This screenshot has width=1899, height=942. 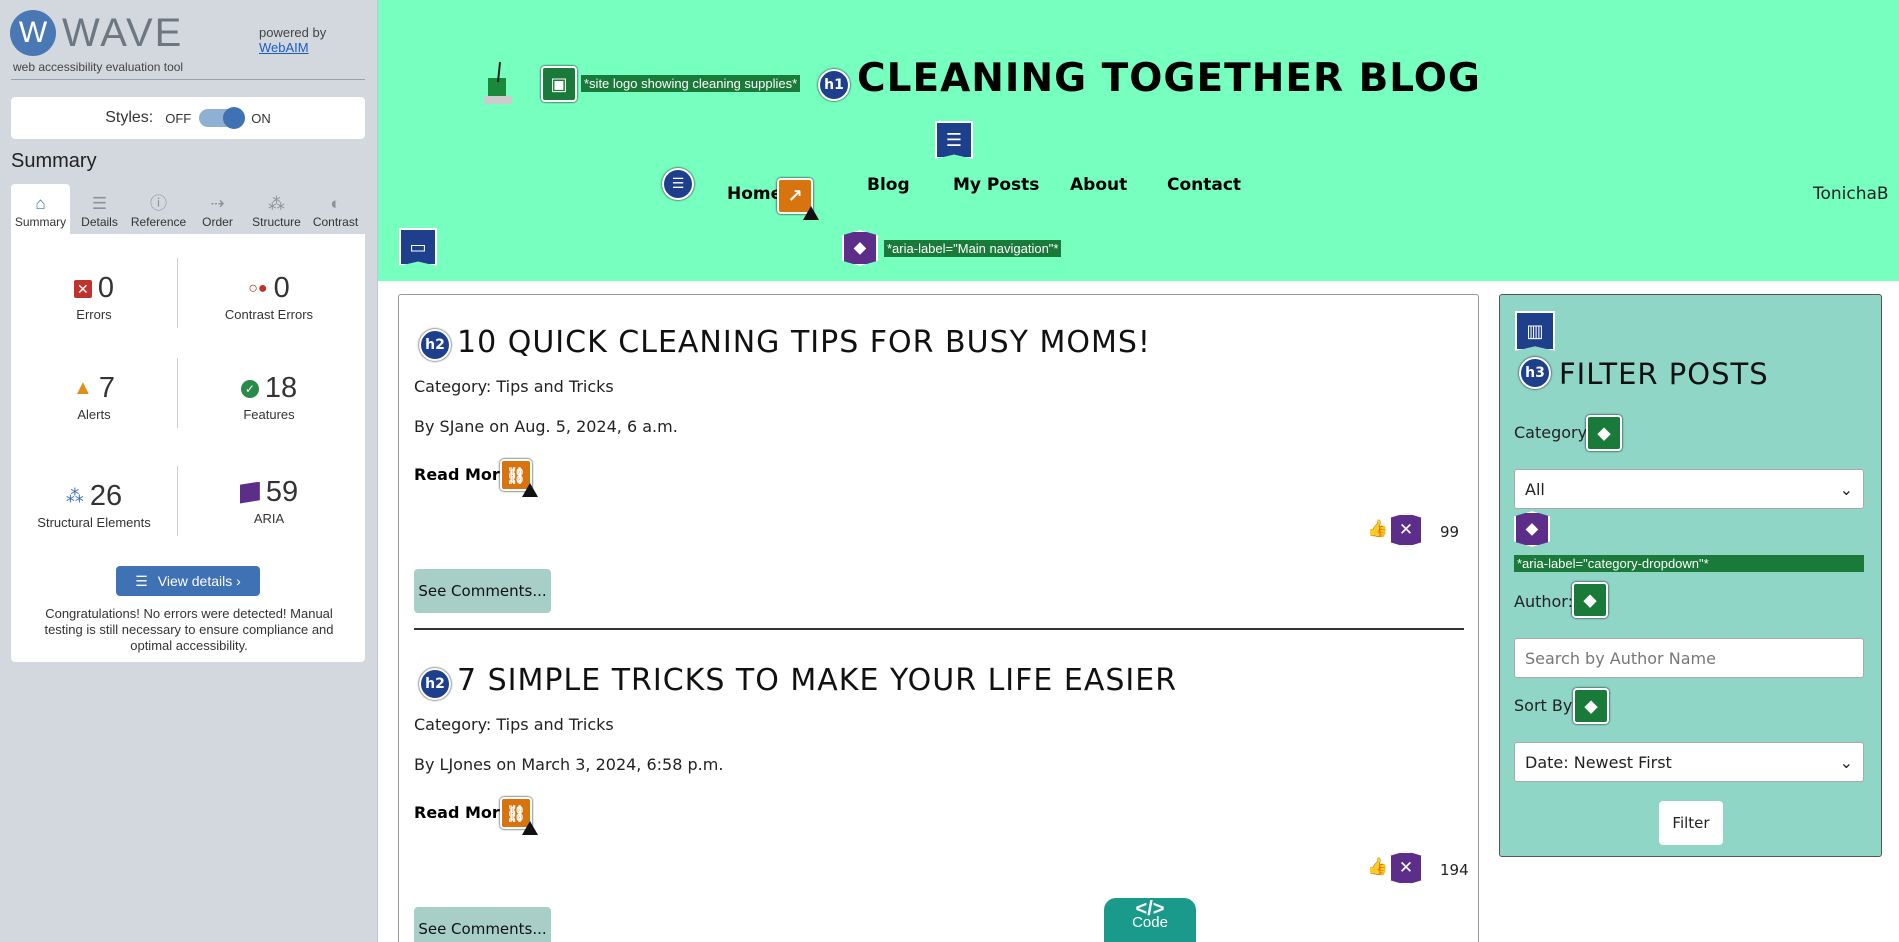 What do you see at coordinates (754, 194) in the screenshot?
I see `nav-home: Home` at bounding box center [754, 194].